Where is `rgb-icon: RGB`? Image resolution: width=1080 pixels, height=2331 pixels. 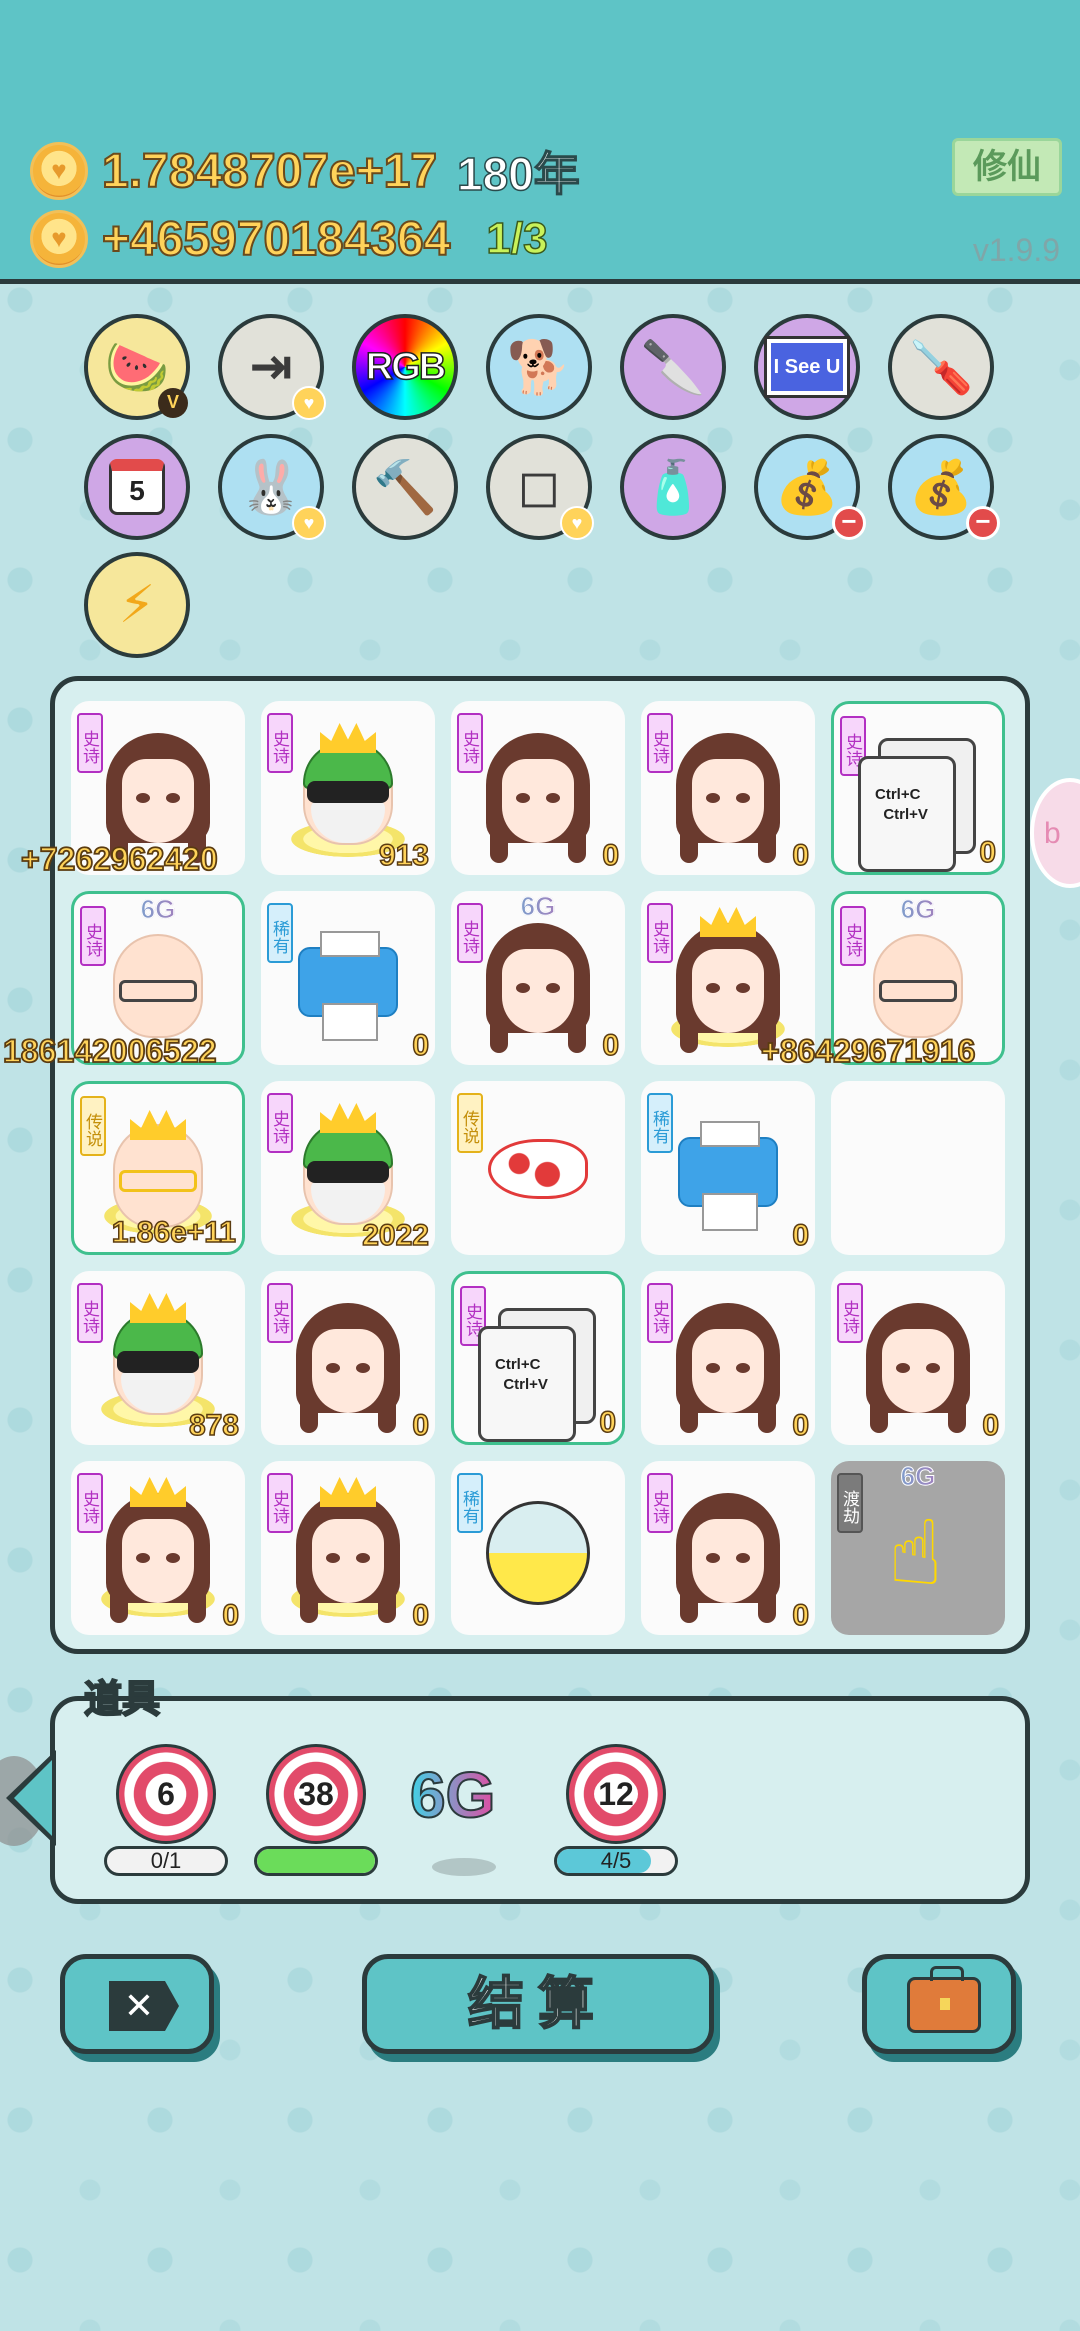
rgb-icon: RGB is located at coordinates (405, 367).